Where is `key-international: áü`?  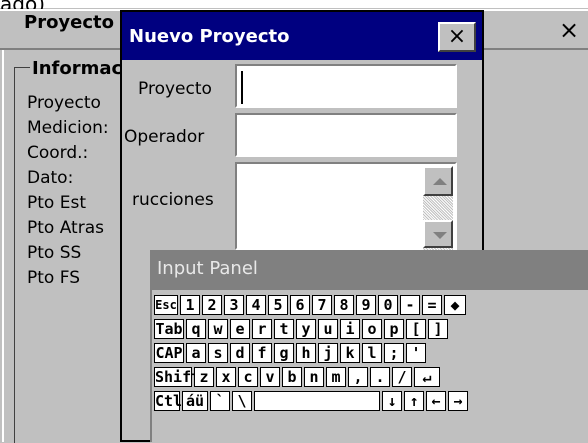
key-international: áü is located at coordinates (195, 401).